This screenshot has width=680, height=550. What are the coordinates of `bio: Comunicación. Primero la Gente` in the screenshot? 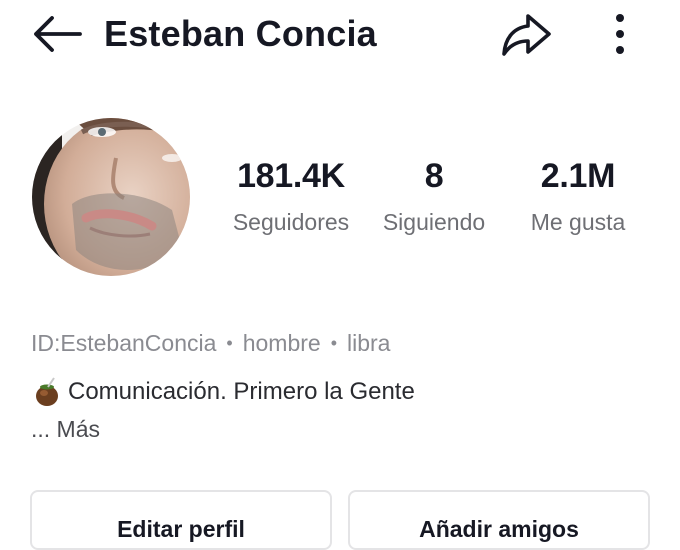 It's located at (224, 392).